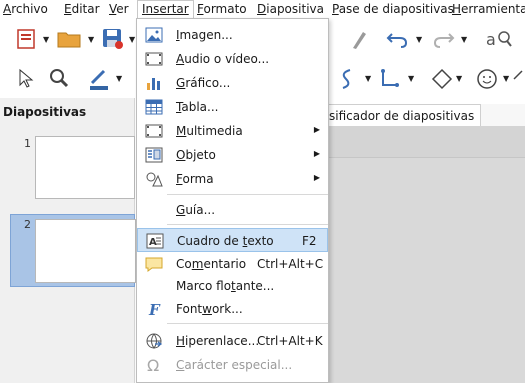  What do you see at coordinates (154, 179) in the screenshot?
I see `shape-icon` at bounding box center [154, 179].